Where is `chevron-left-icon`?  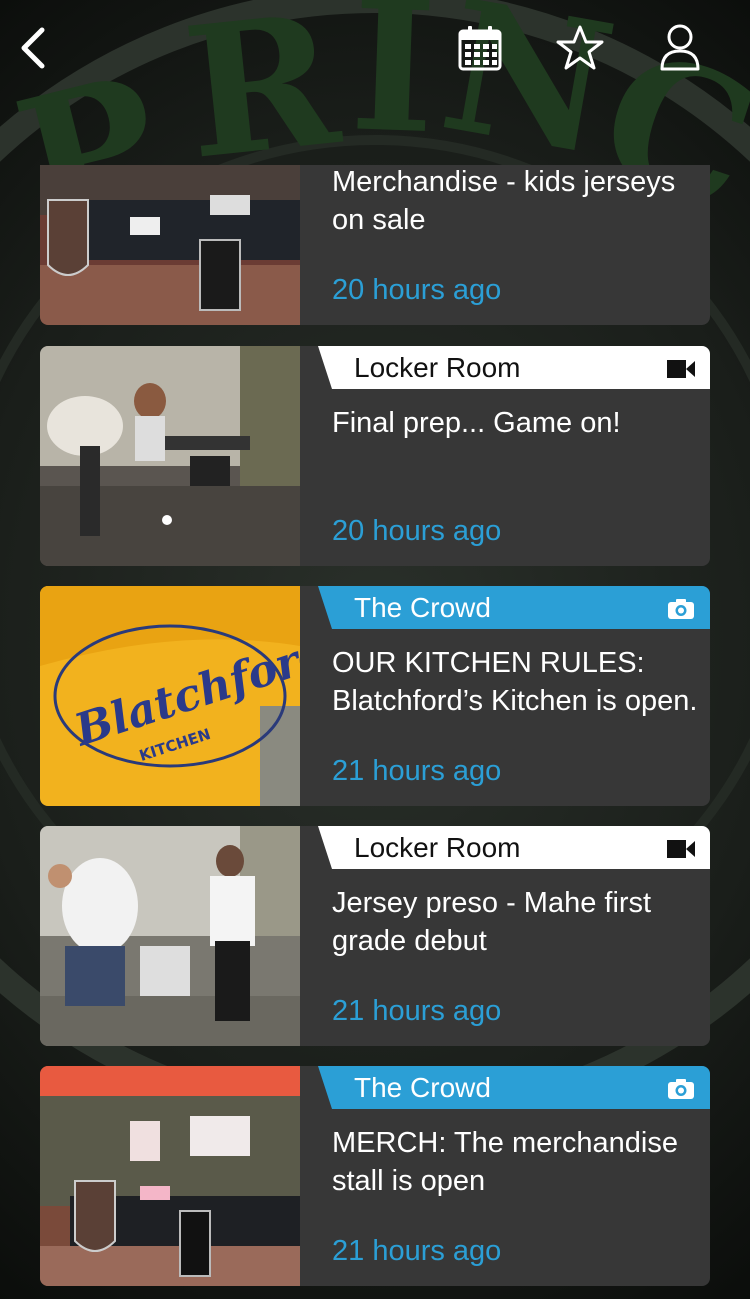
chevron-left-icon is located at coordinates (34, 50).